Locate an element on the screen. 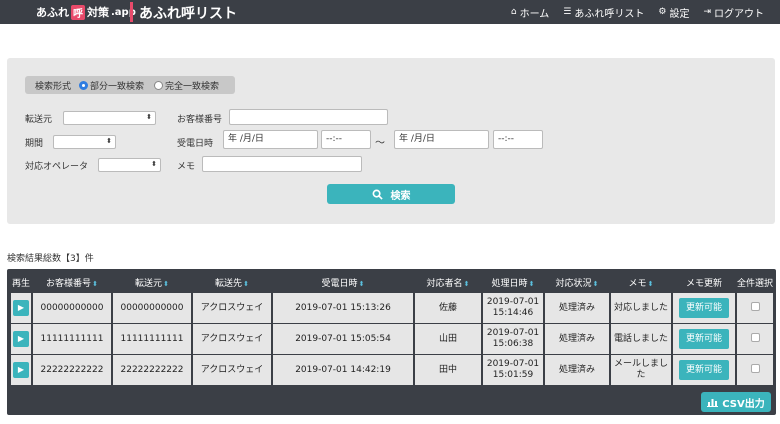 This screenshot has width=780, height=424. processed-time: 15:14:46 is located at coordinates (513, 313).